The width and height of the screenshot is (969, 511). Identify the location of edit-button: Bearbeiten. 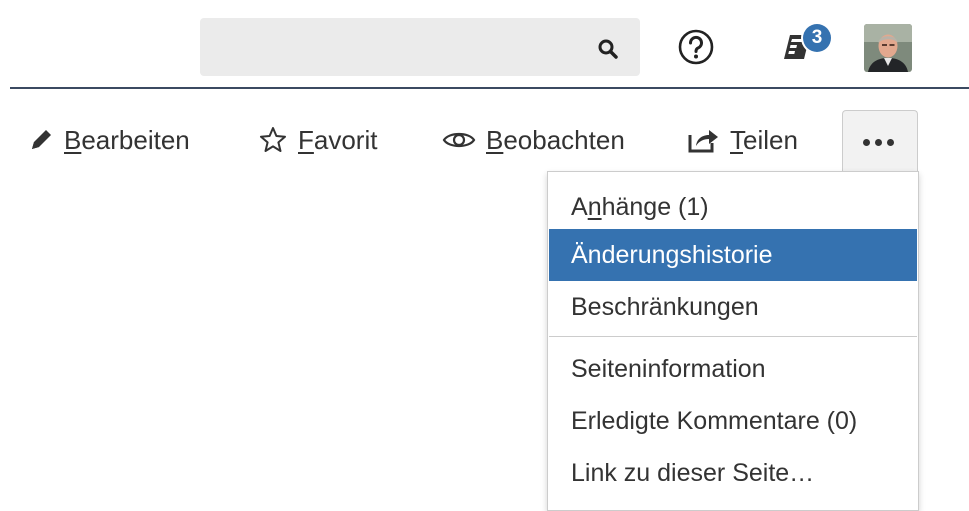
(109, 140).